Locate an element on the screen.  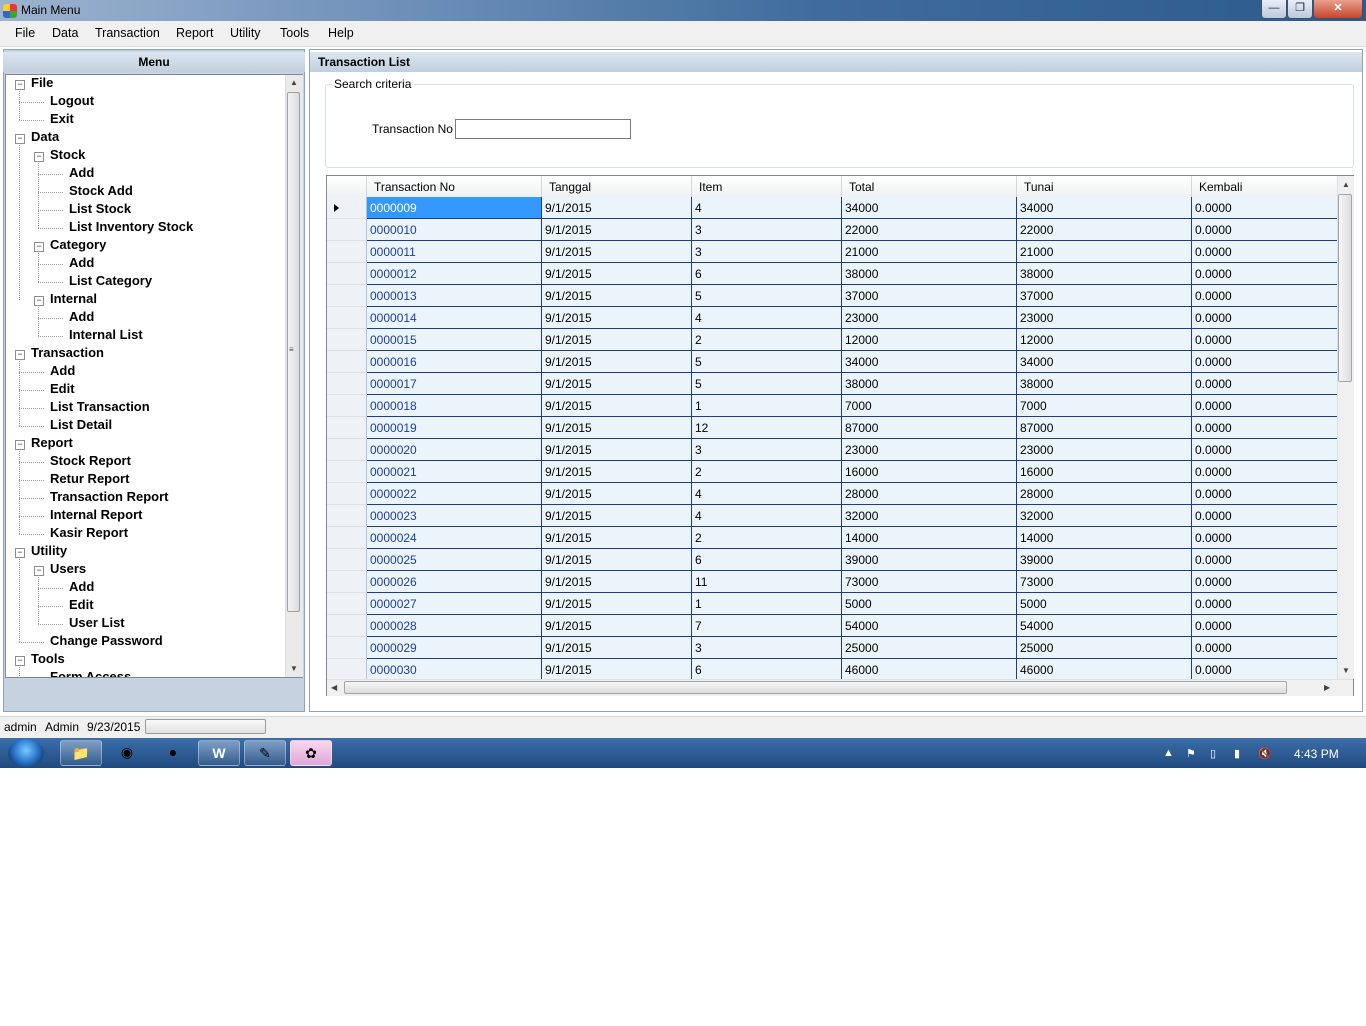
cell-tunai: 22000 is located at coordinates (1104, 230).